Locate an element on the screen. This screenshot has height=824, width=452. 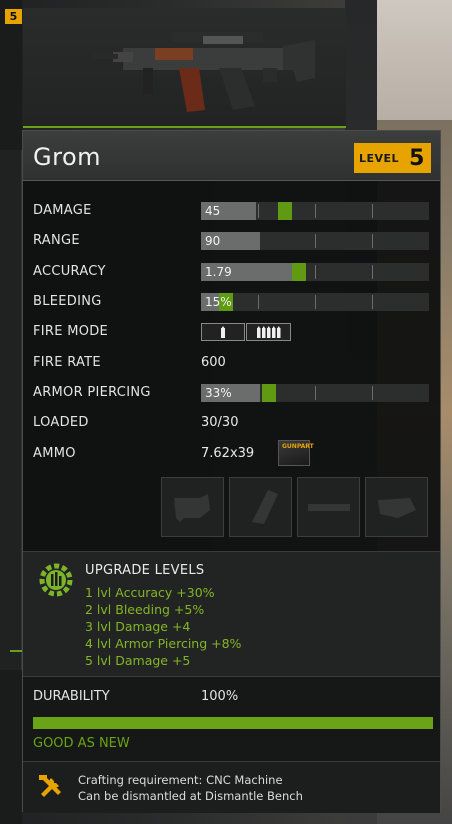
stat-bar: 90 is located at coordinates (315, 241).